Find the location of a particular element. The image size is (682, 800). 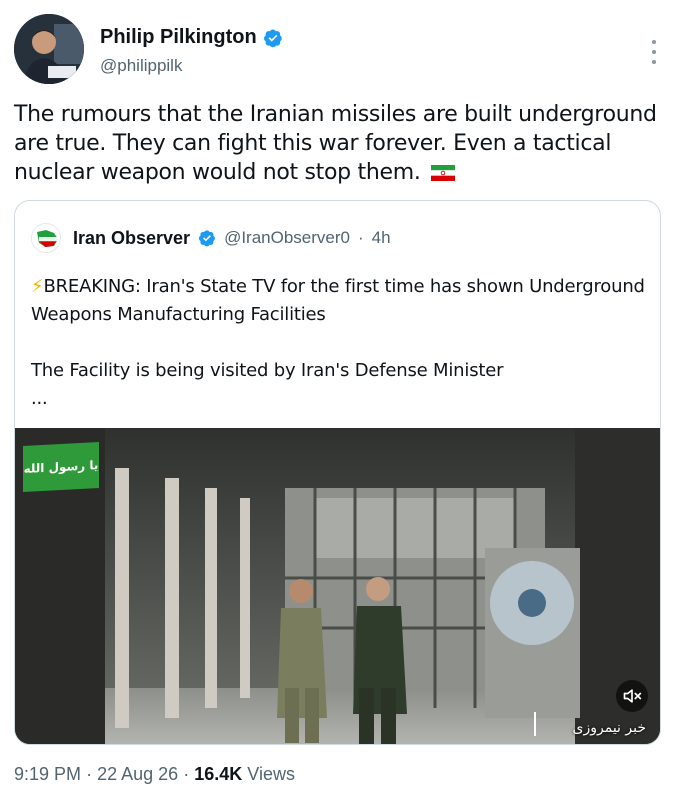

caption-divider is located at coordinates (535, 724).